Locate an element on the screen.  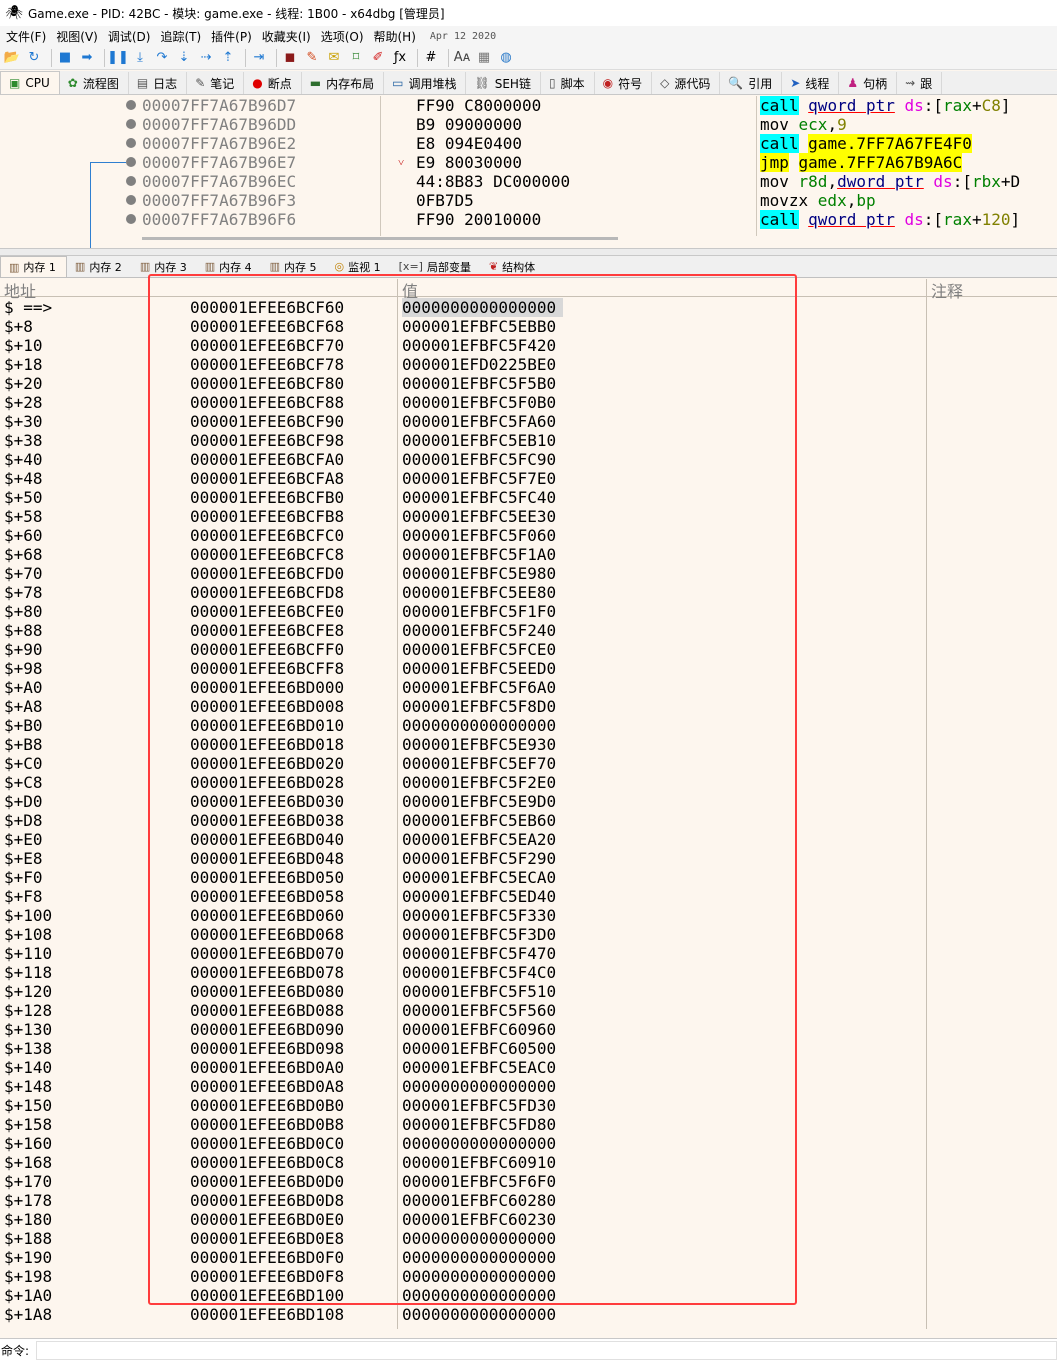
stop-icon: ■ is located at coordinates (65, 58).